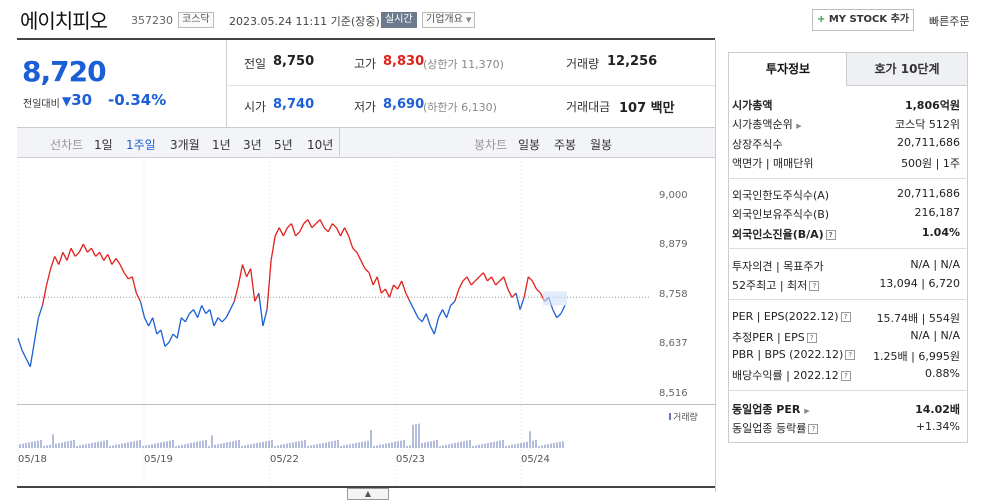 Image resolution: width=993 pixels, height=502 pixels. What do you see at coordinates (196, 20) in the screenshot?
I see `market-badge: 코스닥` at bounding box center [196, 20].